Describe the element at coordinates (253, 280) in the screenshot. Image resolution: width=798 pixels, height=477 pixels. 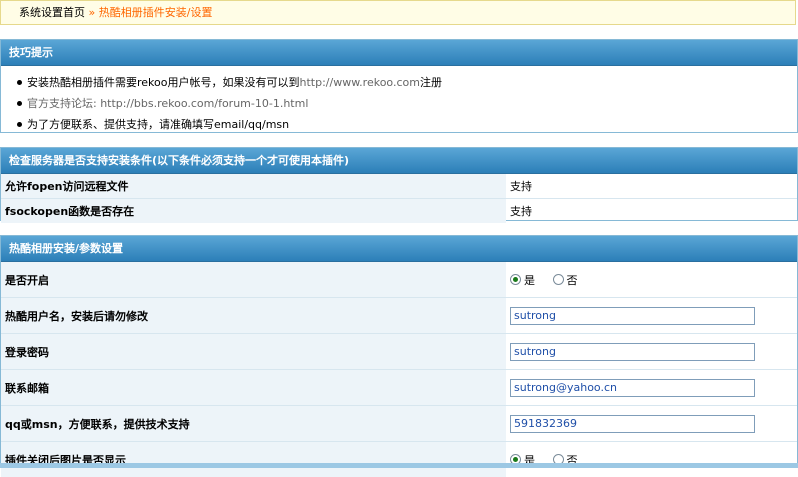
I see `enable-label: 是否开启` at that location.